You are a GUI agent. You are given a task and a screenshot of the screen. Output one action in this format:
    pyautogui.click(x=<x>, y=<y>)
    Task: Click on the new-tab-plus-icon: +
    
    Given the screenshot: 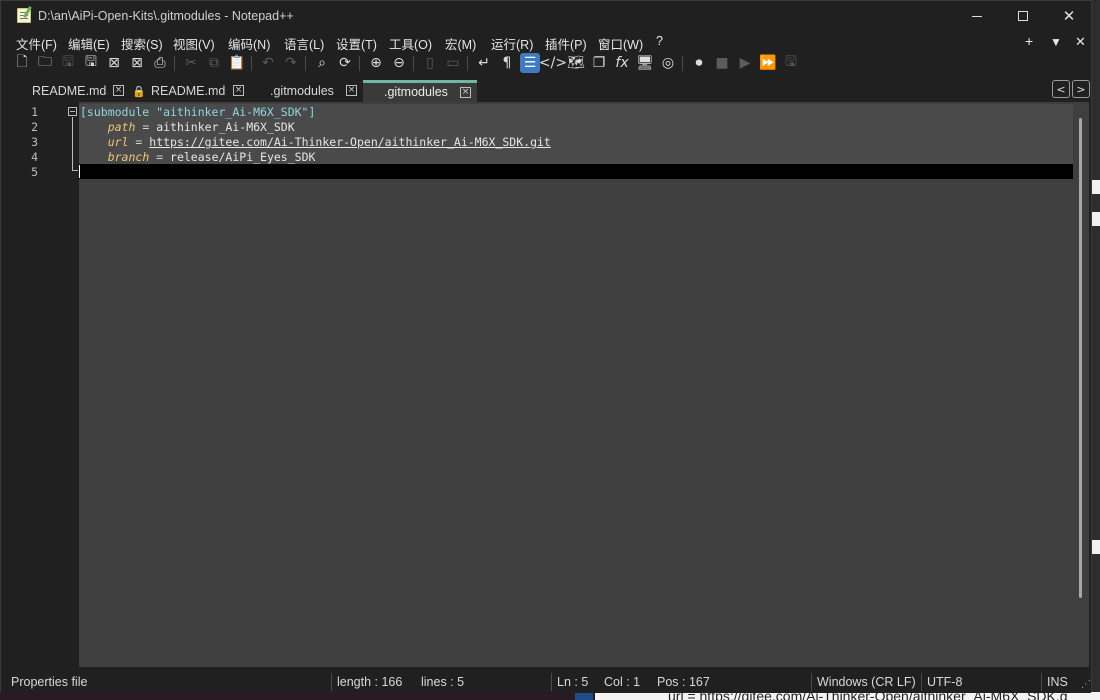 What is the action you would take?
    pyautogui.click(x=1029, y=41)
    